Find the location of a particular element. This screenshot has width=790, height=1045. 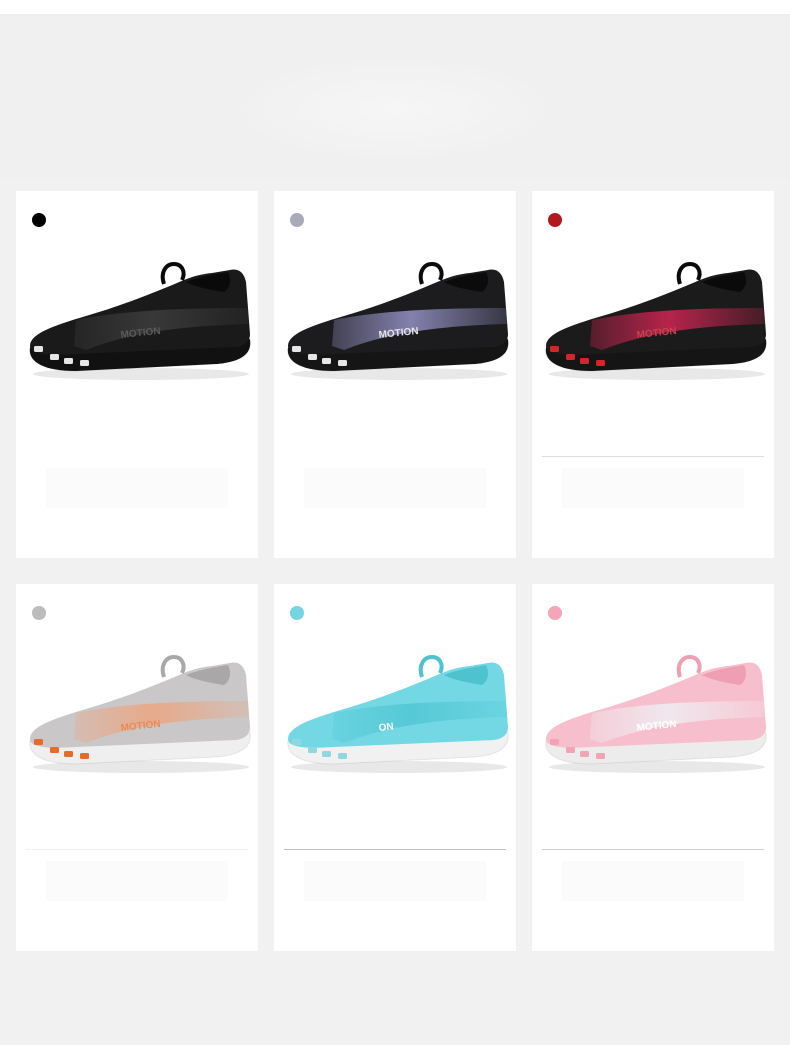

bottom-strip is located at coordinates (395, 1005).